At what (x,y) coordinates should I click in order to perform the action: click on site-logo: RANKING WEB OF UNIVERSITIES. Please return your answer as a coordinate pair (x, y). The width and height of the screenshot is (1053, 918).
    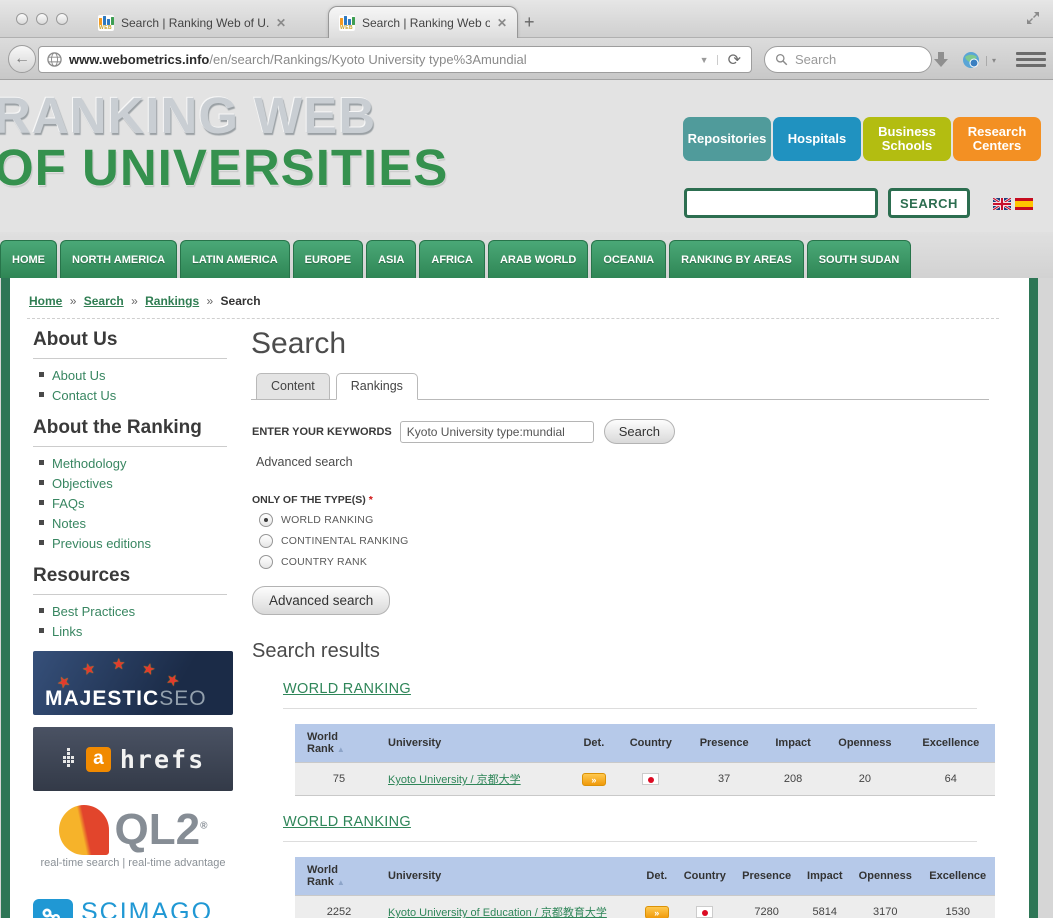
    Looking at the image, I should click on (224, 141).